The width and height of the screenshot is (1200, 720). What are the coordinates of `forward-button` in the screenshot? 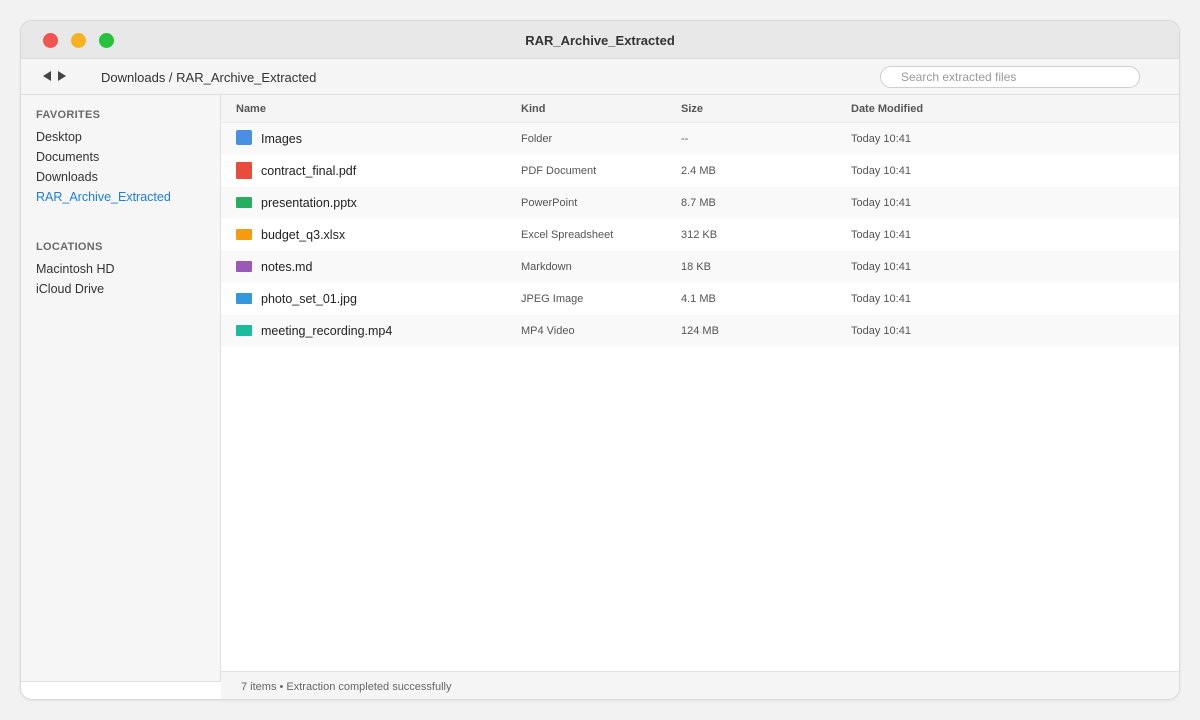 It's located at (62, 76).